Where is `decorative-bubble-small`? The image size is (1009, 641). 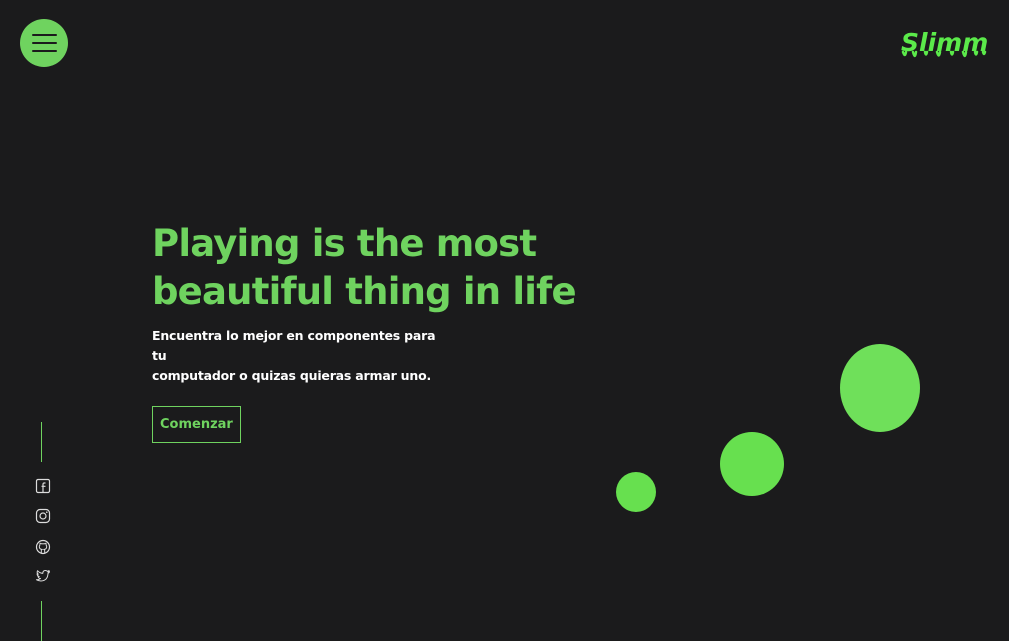
decorative-bubble-small is located at coordinates (636, 492).